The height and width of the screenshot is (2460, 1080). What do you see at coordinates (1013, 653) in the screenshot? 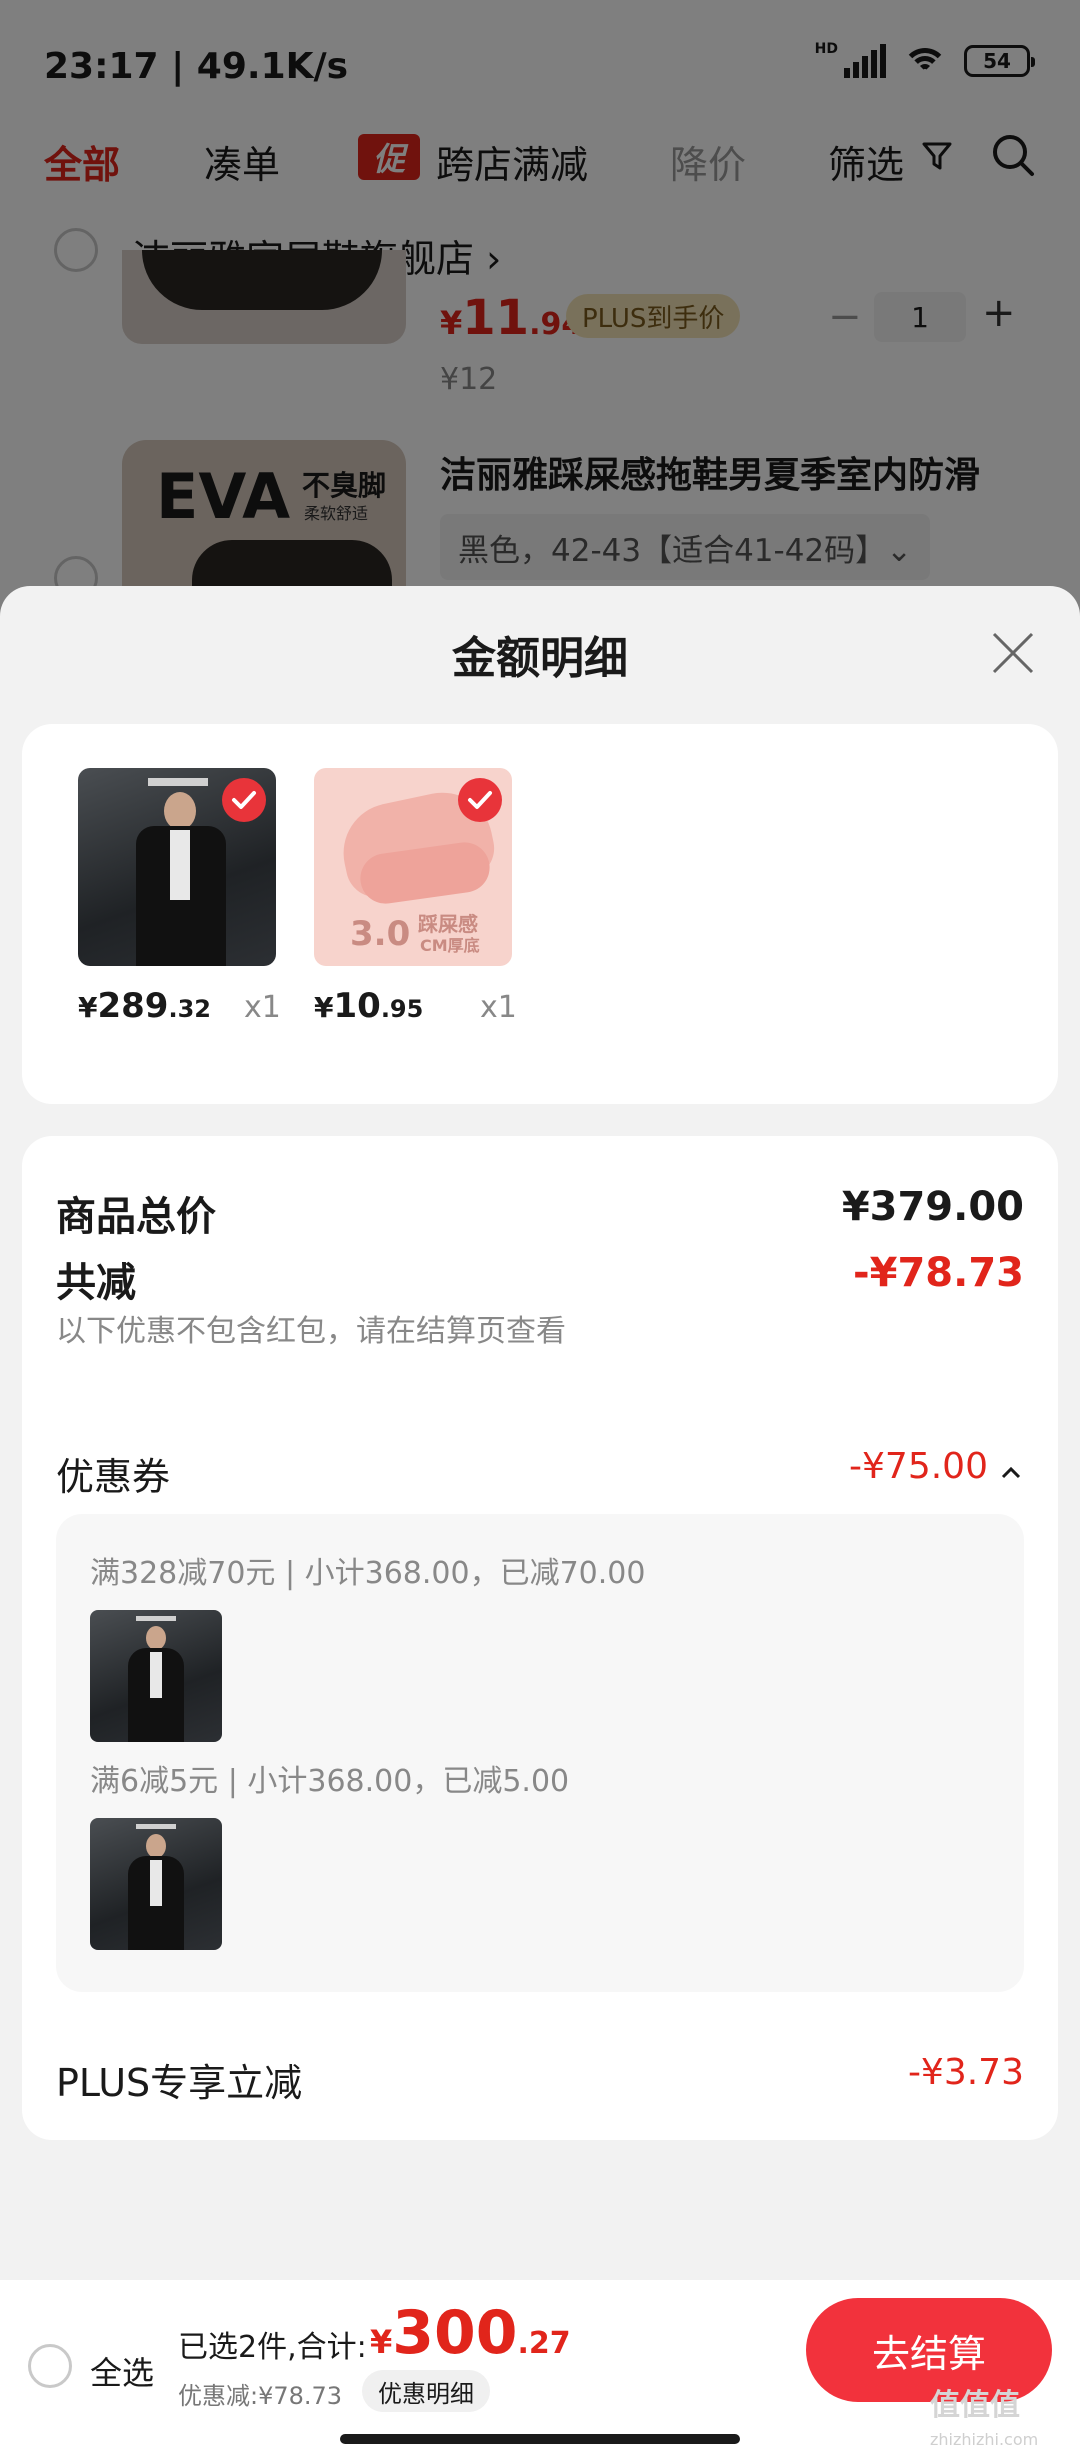
I see `close-icon` at bounding box center [1013, 653].